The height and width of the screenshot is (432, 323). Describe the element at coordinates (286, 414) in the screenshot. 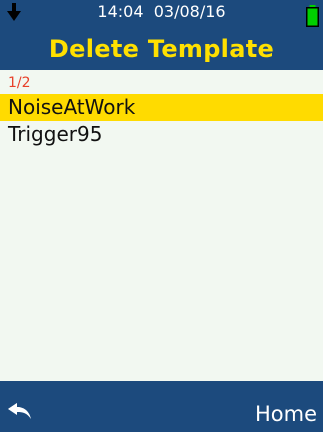

I see `home-button: Home` at that location.